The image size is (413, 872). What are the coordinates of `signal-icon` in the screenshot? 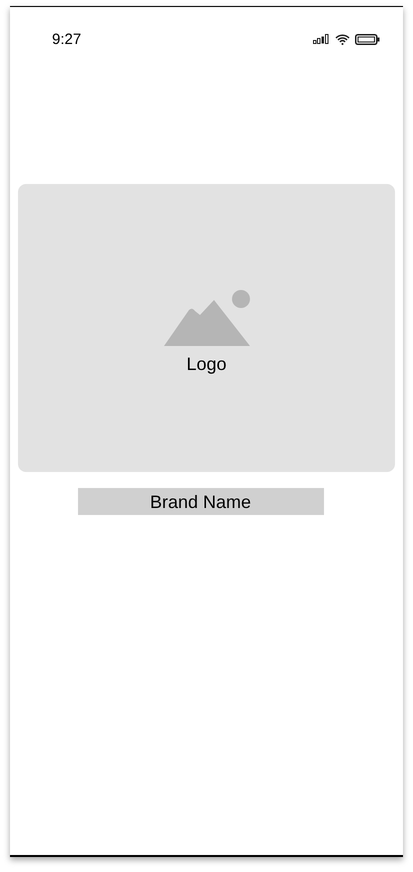 It's located at (321, 39).